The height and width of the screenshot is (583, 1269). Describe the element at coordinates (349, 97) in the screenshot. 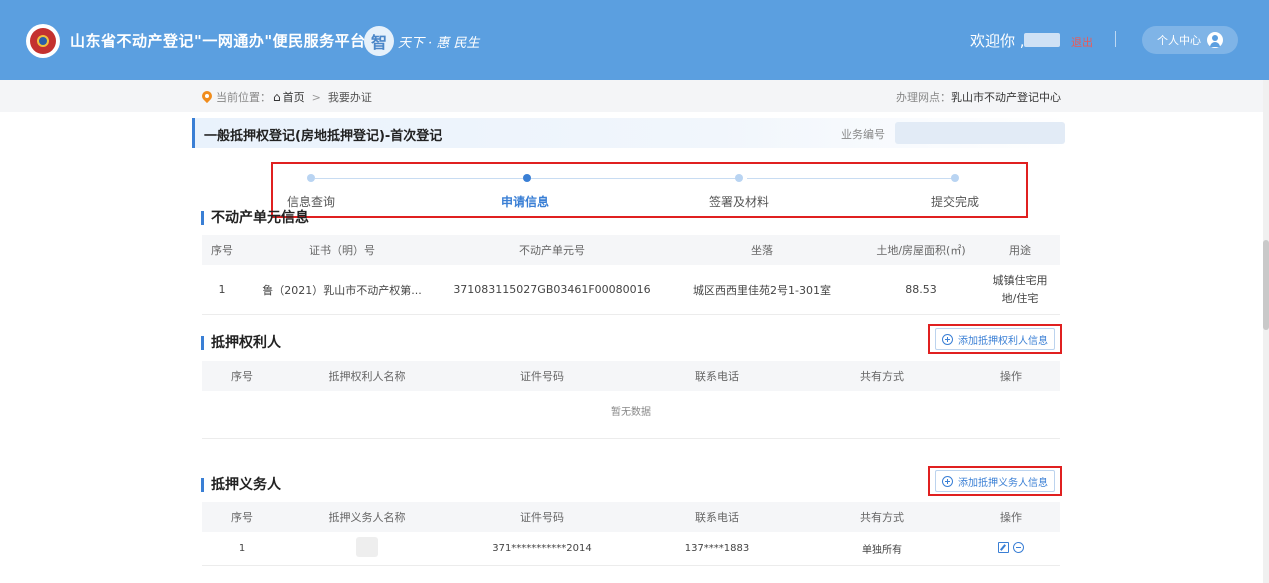

I see `breadcrumb-current: 我要办证` at that location.